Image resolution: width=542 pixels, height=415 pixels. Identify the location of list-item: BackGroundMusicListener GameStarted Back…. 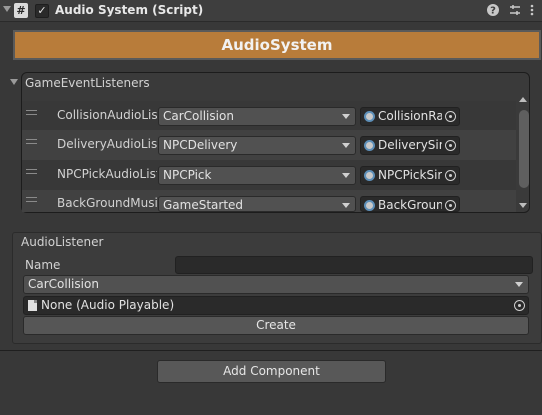
(269, 201).